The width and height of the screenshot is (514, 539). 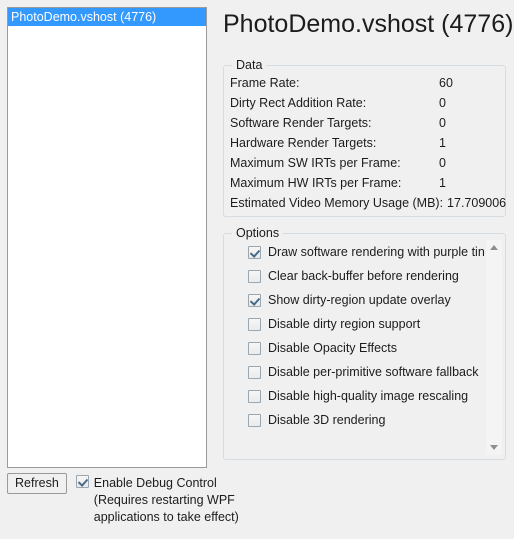 I want to click on option-checkbox-row: Disable per-primitive software fallback, so click(x=355, y=372).